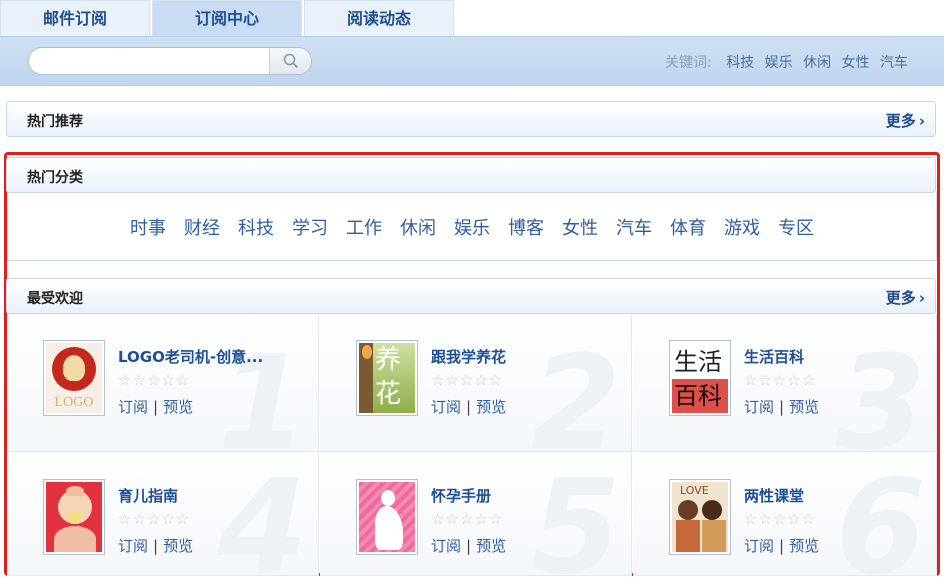 The width and height of the screenshot is (944, 581). Describe the element at coordinates (774, 356) in the screenshot. I see `item-title: 生活百科` at that location.